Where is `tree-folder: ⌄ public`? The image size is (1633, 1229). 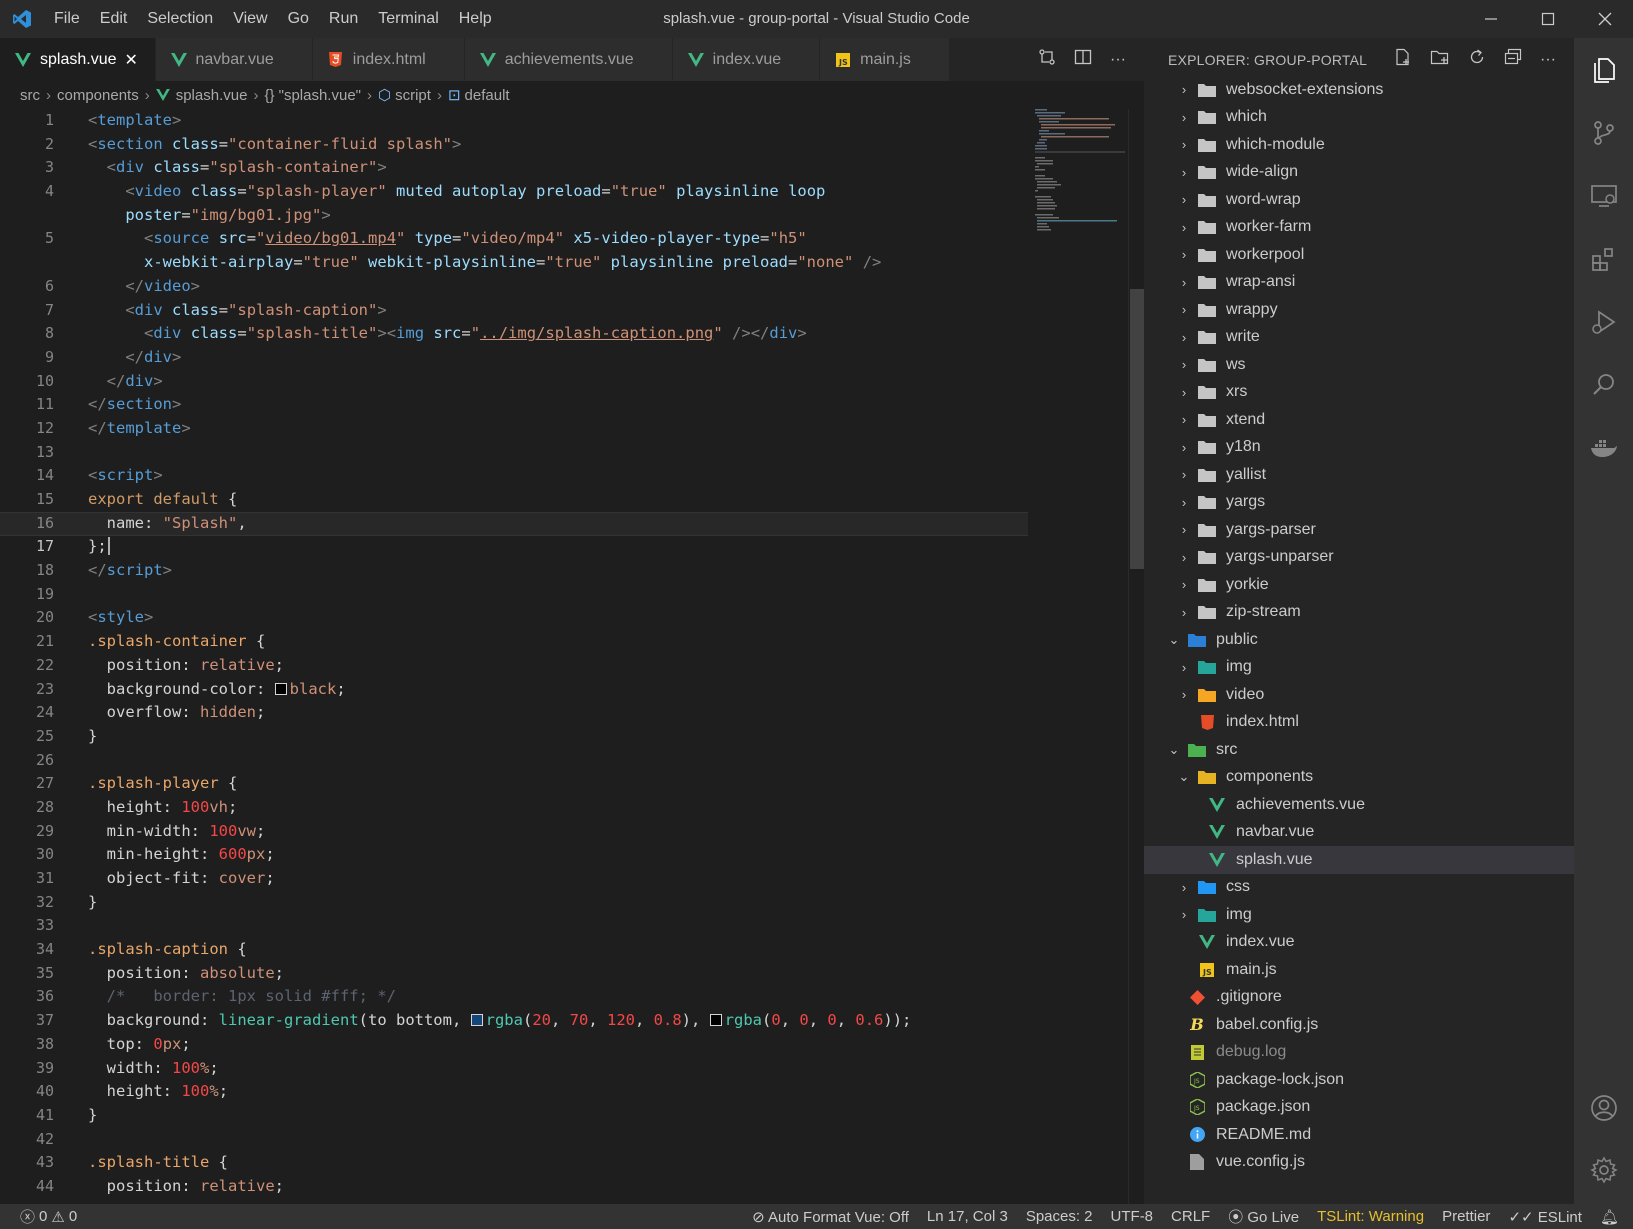
tree-folder: ⌄ public is located at coordinates (1359, 640).